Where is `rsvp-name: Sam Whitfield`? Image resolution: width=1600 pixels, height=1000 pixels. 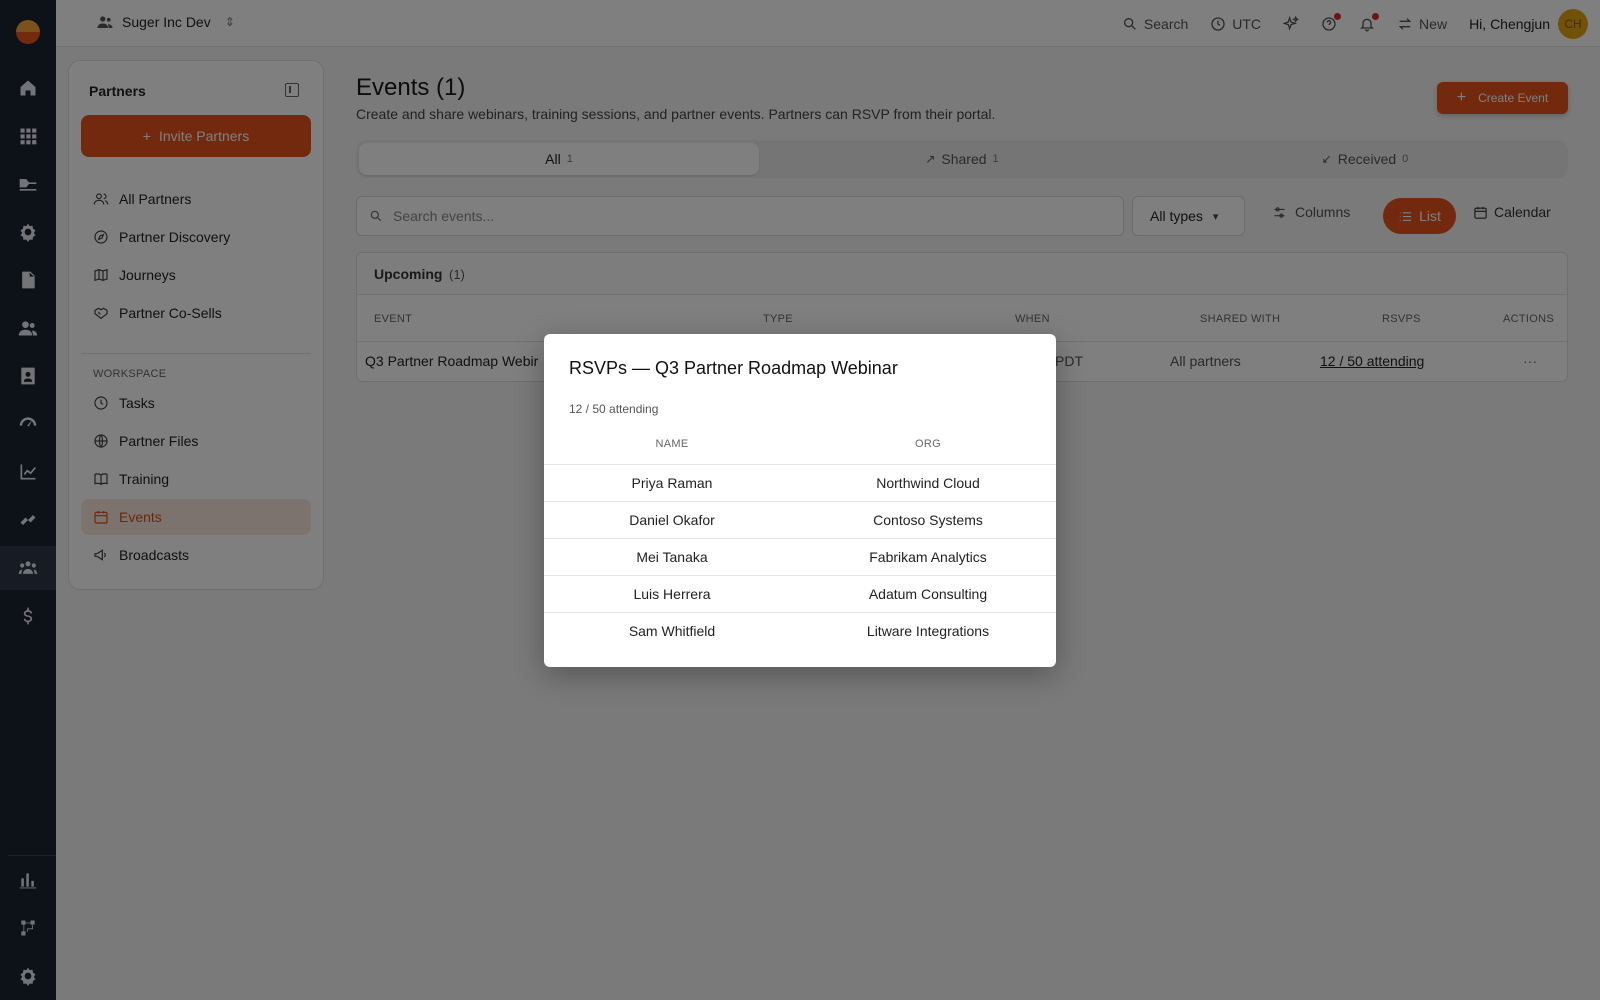
rsvp-name: Sam Whitfield is located at coordinates (672, 631).